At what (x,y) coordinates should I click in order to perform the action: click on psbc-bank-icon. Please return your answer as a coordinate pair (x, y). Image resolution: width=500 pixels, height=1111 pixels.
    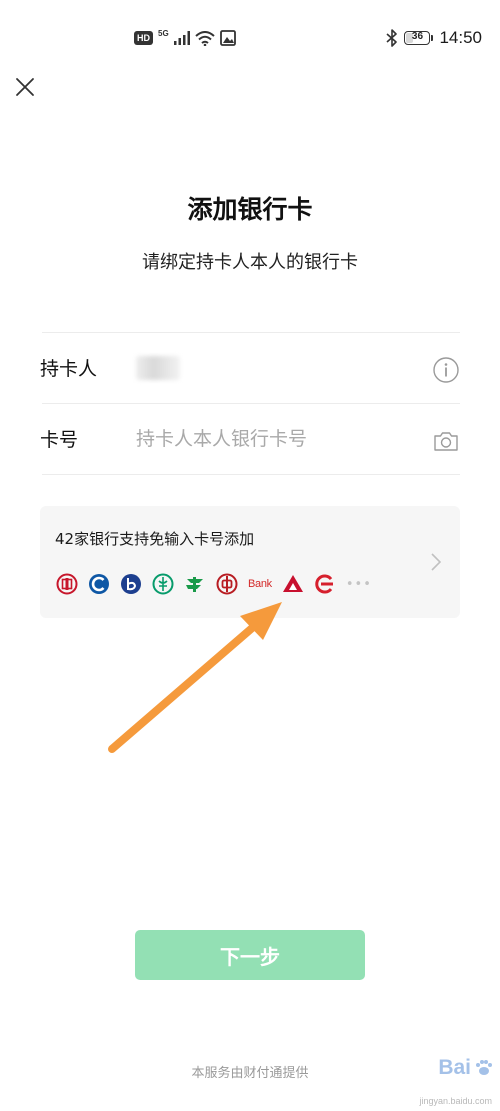
    Looking at the image, I should click on (194, 584).